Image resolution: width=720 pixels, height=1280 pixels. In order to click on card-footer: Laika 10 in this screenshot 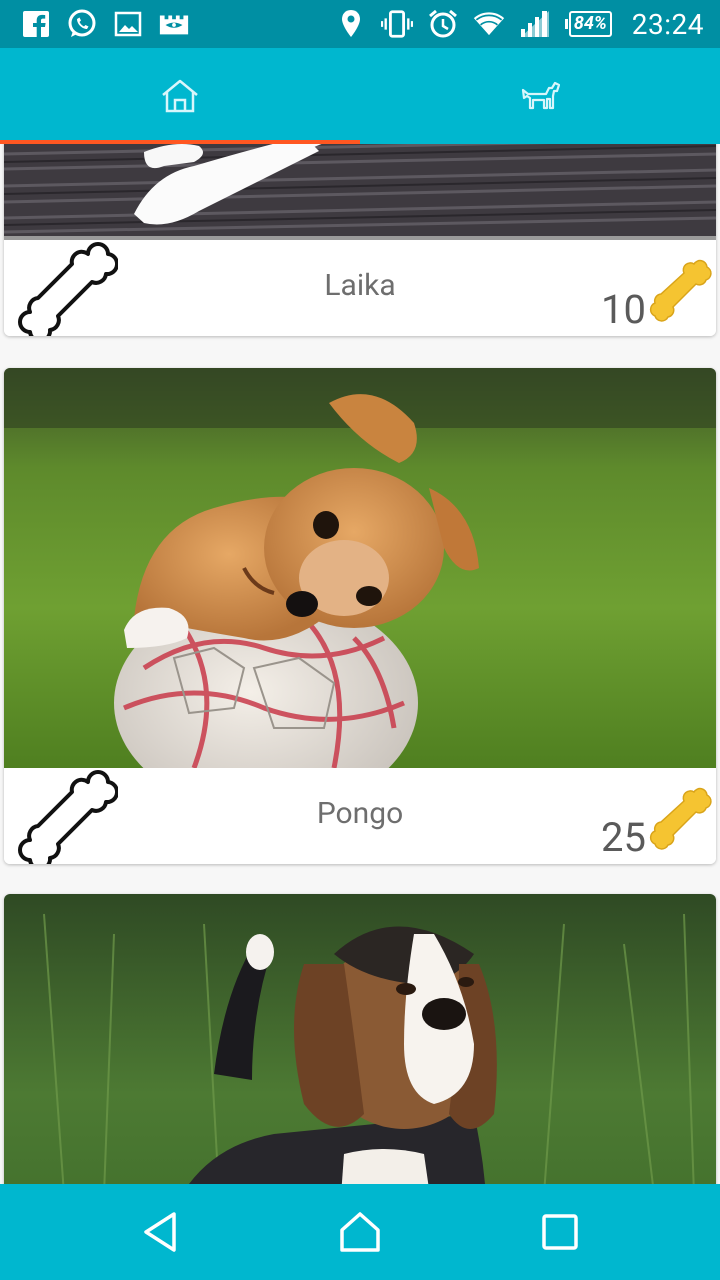, I will do `click(360, 288)`.